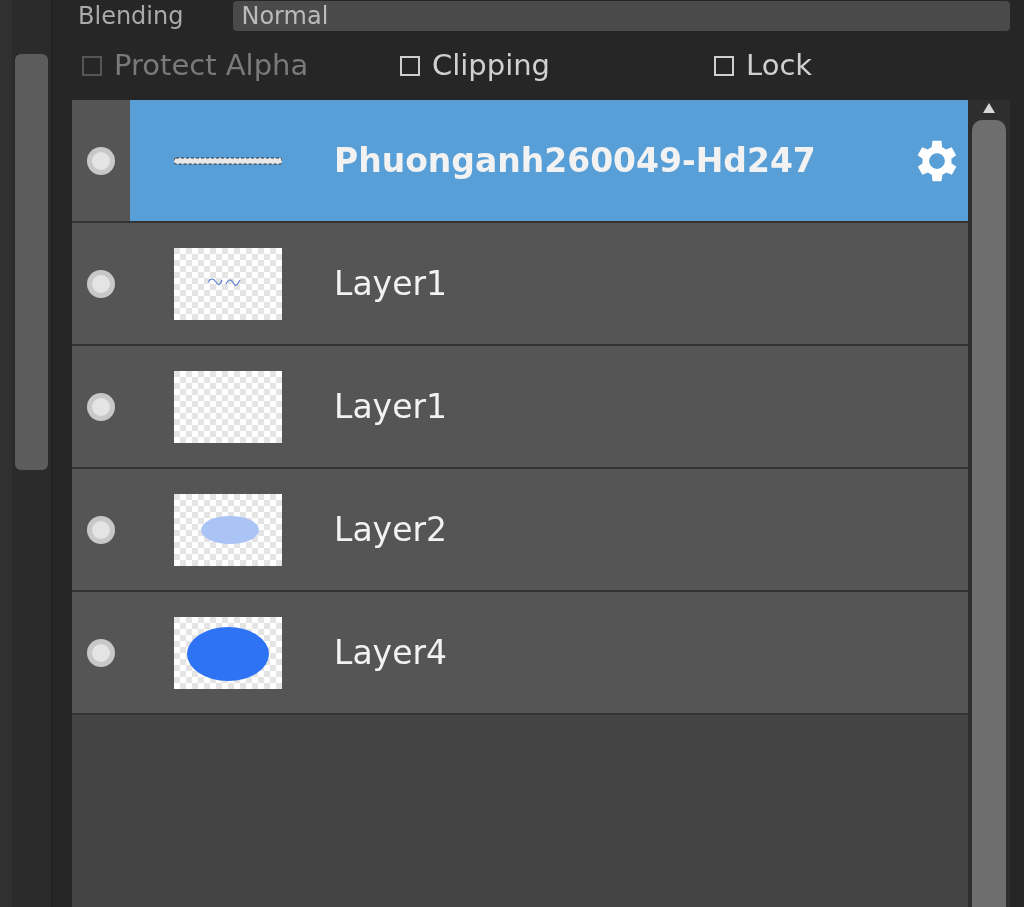  I want to click on layer-name: Phuonganh260049-Hd247, so click(575, 160).